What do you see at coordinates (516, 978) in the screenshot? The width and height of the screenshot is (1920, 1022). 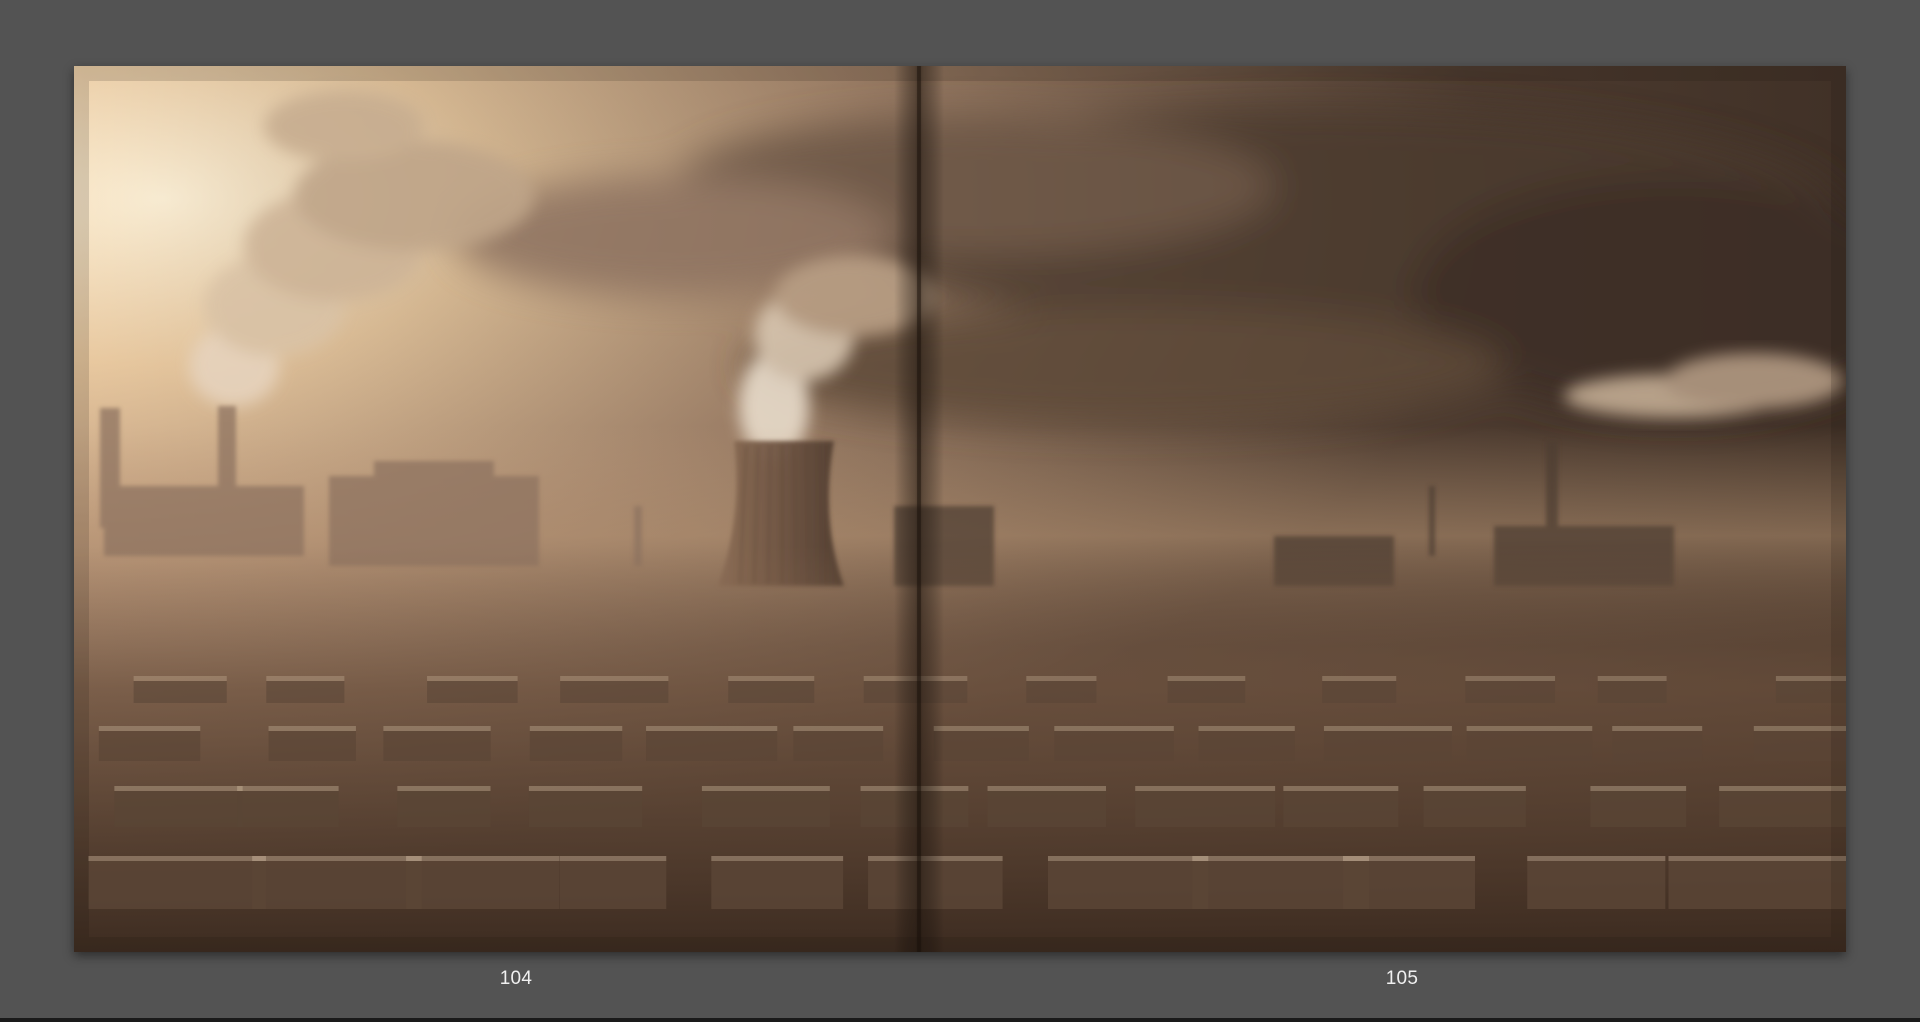 I see `left-page-number: 104` at bounding box center [516, 978].